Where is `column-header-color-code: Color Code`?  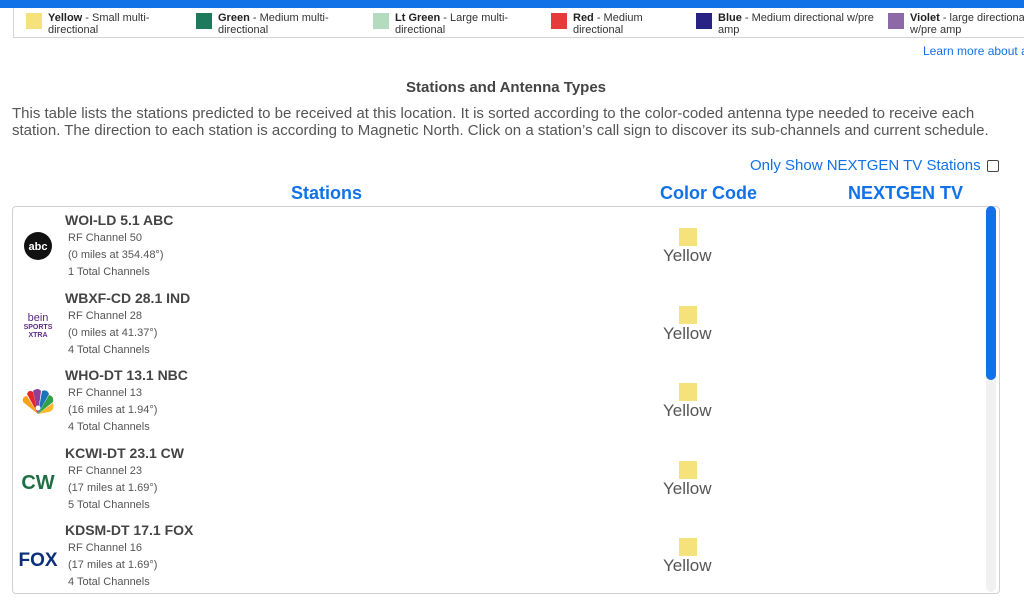
column-header-color-code: Color Code is located at coordinates (708, 193).